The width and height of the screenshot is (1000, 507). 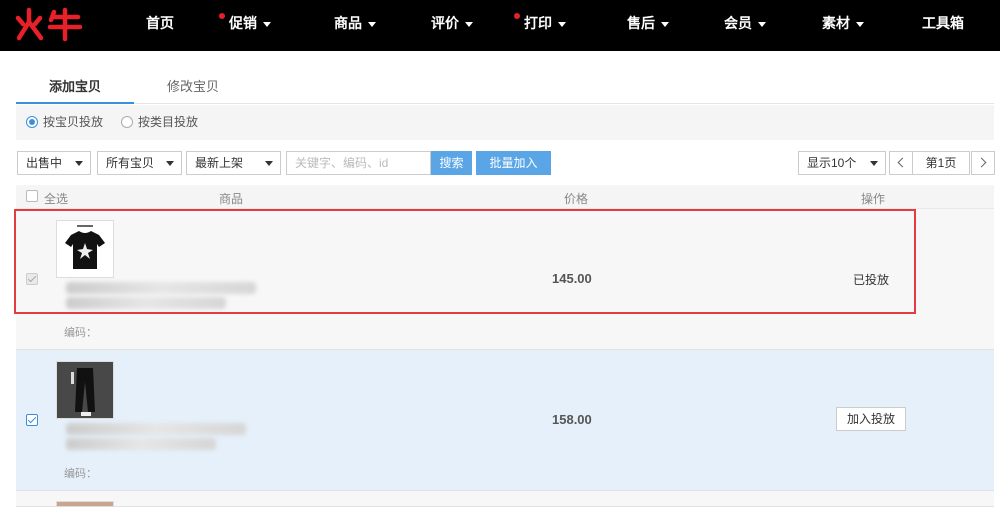 I want to click on nav-item-8: 工具箱, so click(x=943, y=25).